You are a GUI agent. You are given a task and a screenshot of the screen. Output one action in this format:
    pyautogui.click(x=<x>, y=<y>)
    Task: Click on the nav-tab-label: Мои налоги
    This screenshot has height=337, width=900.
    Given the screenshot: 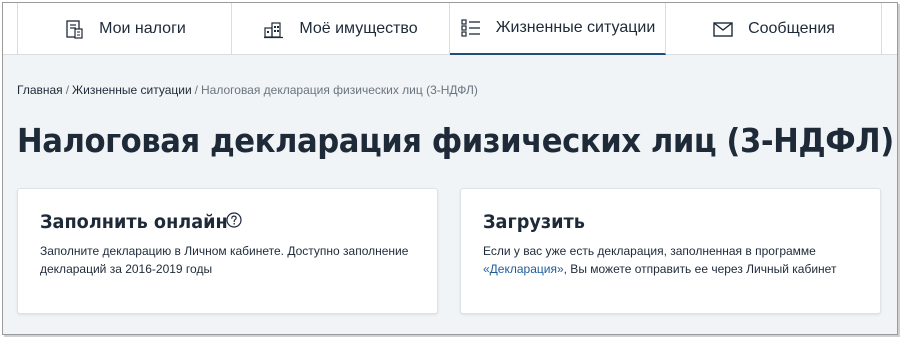 What is the action you would take?
    pyautogui.click(x=142, y=28)
    